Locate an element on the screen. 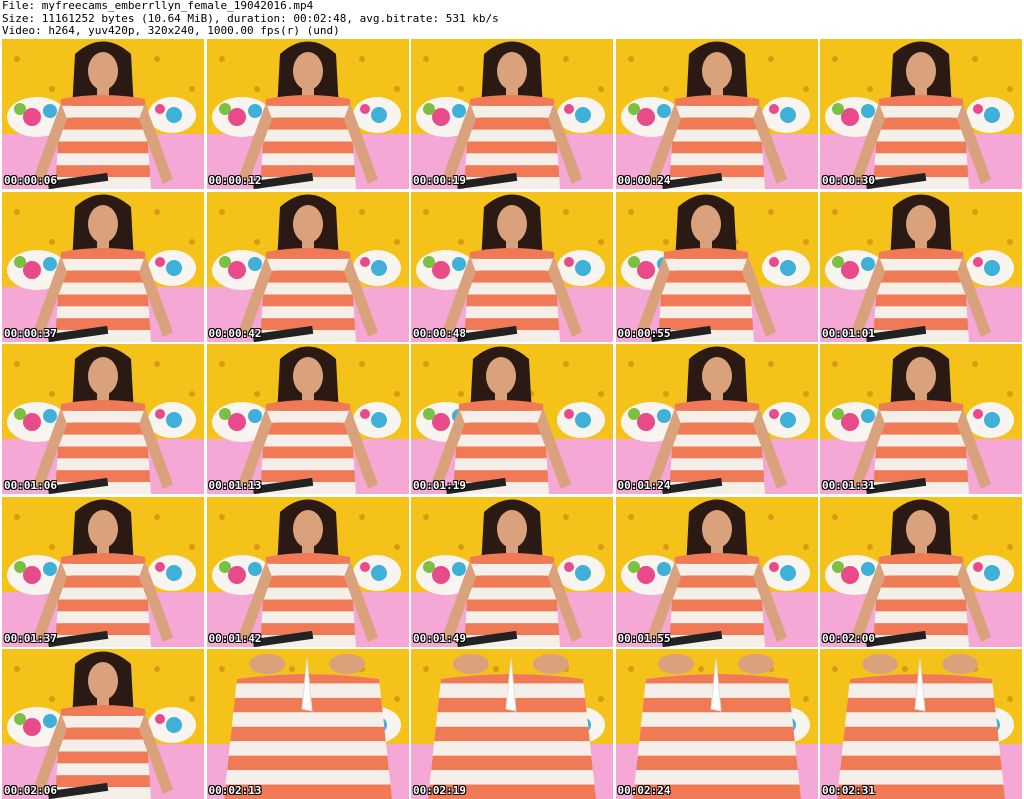 The image size is (1024, 799). video-frame-thumbnail: 00:01:01 is located at coordinates (921, 266).